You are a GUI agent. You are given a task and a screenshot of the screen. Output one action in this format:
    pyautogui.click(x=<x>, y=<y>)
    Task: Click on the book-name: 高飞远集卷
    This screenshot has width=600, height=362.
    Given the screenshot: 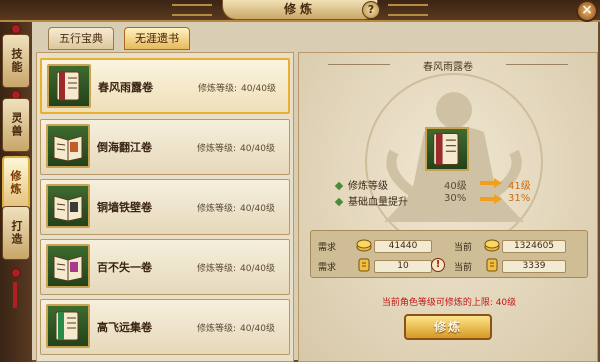 What is the action you would take?
    pyautogui.click(x=124, y=327)
    